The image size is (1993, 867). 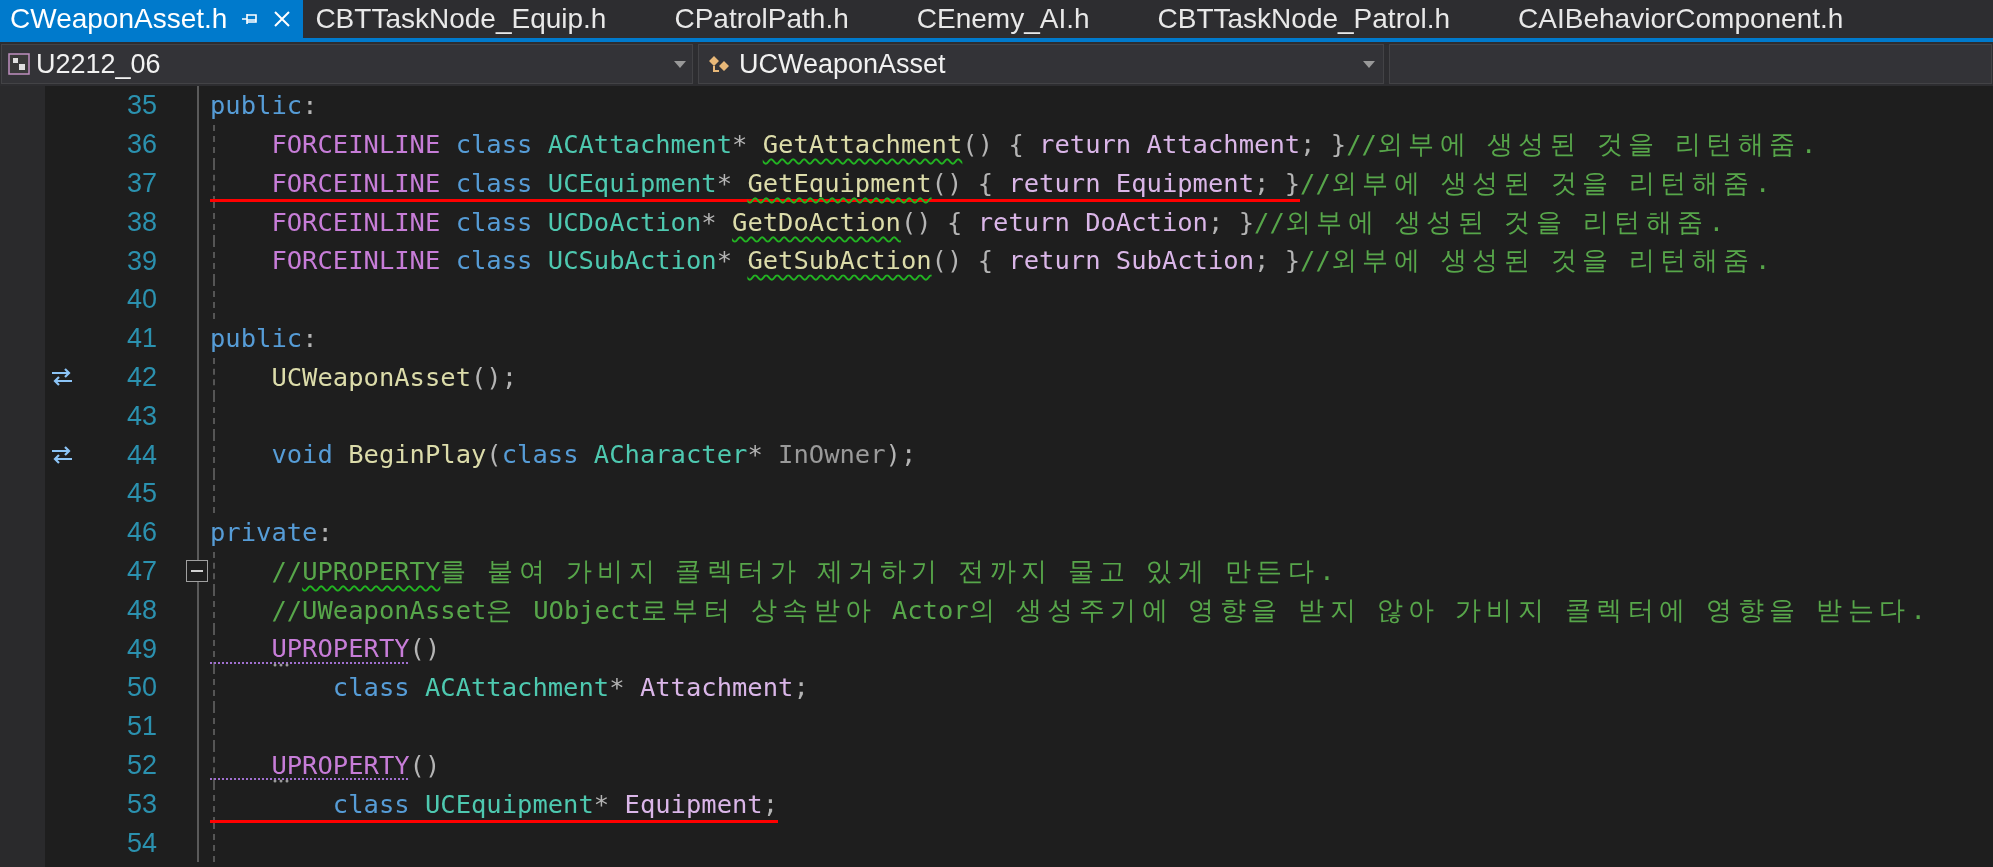 I want to click on line-number: 50, so click(x=141, y=687).